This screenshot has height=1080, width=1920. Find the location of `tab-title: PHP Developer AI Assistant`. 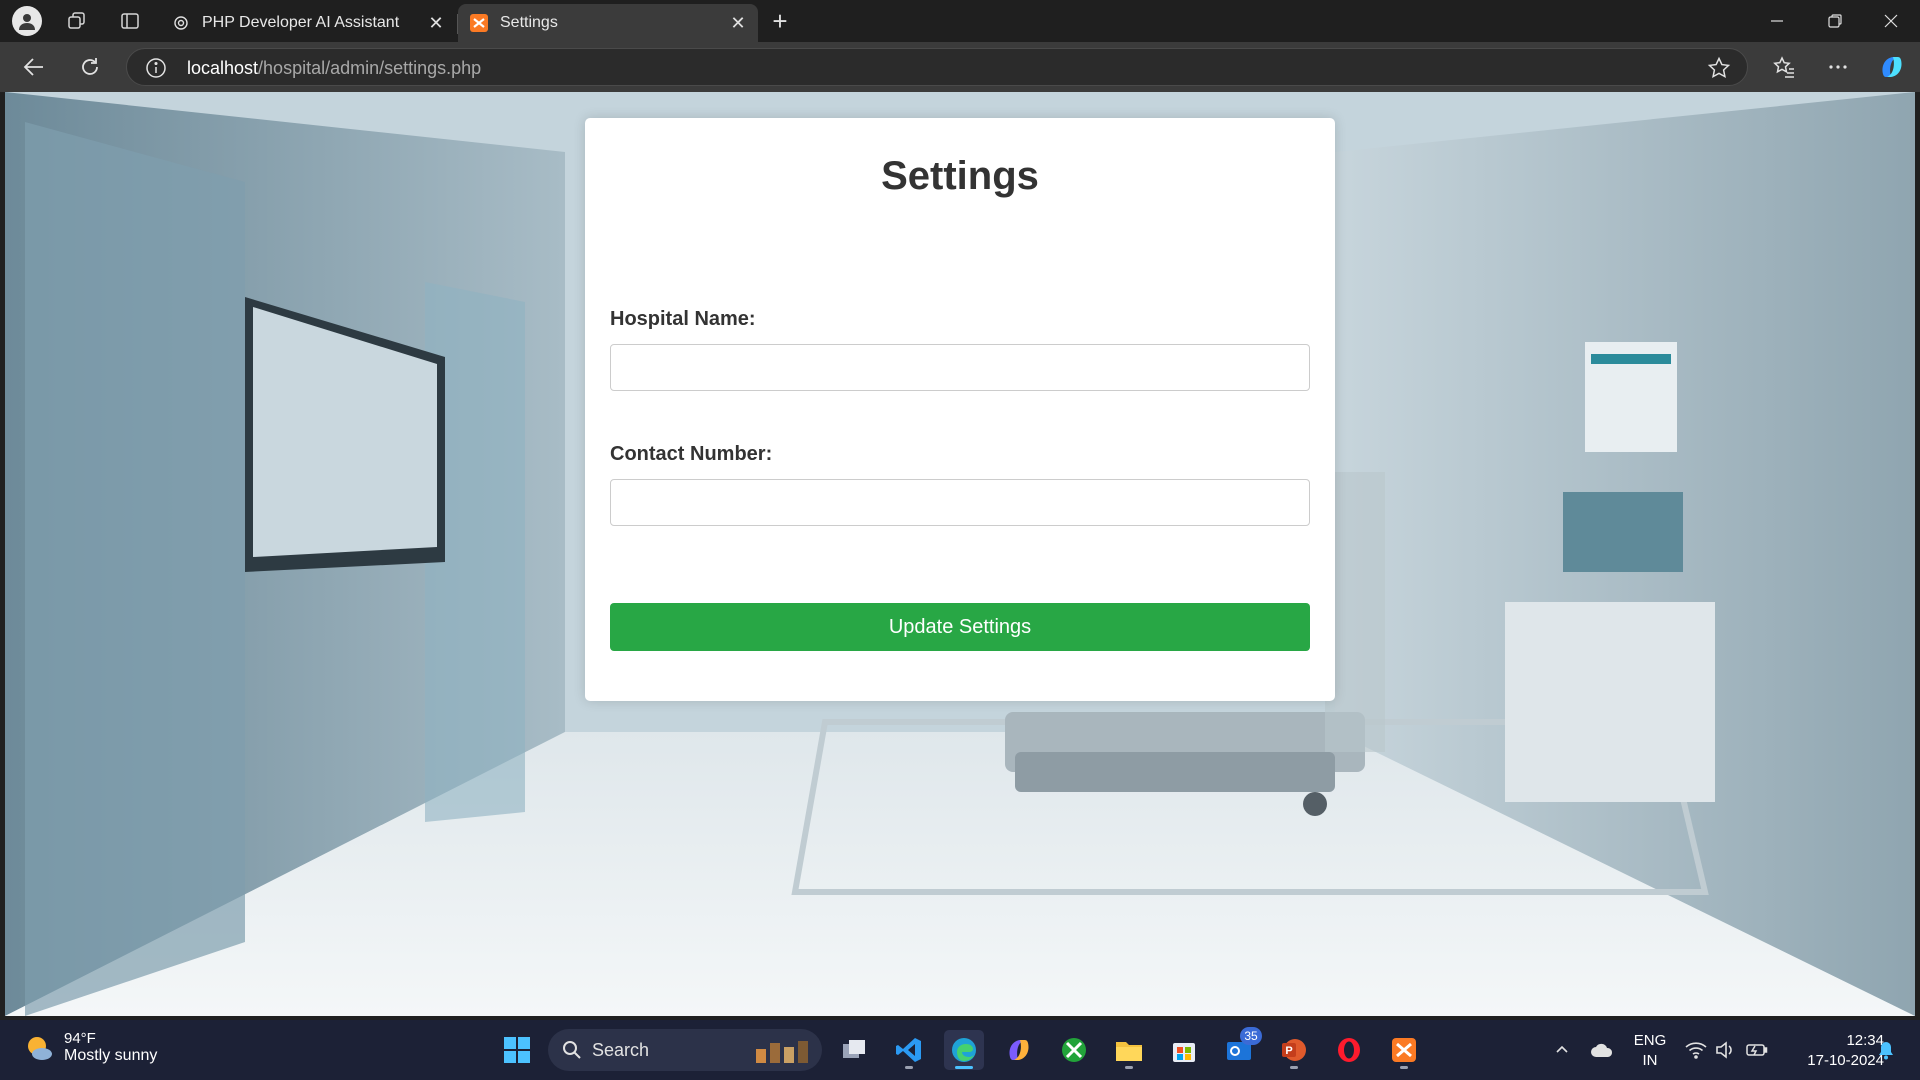

tab-title: PHP Developer AI Assistant is located at coordinates (301, 22).